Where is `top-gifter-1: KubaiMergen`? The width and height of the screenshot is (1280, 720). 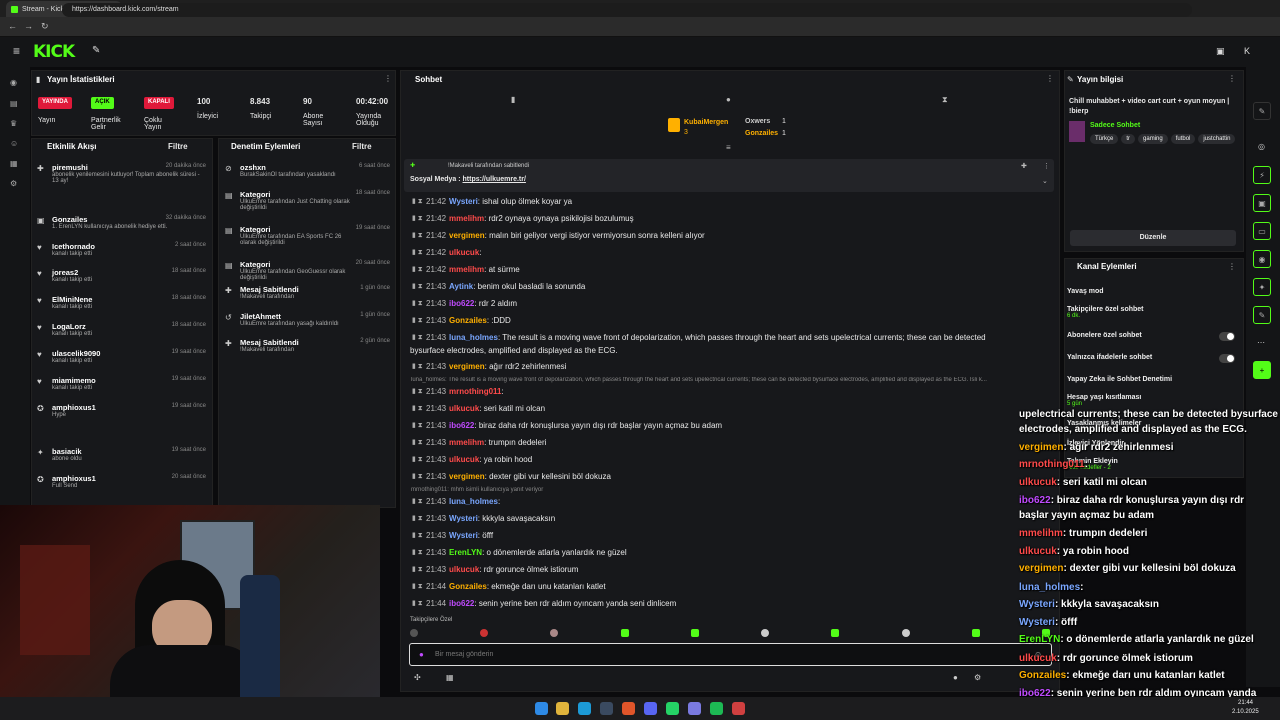
top-gifter-1: KubaiMergen is located at coordinates (706, 122).